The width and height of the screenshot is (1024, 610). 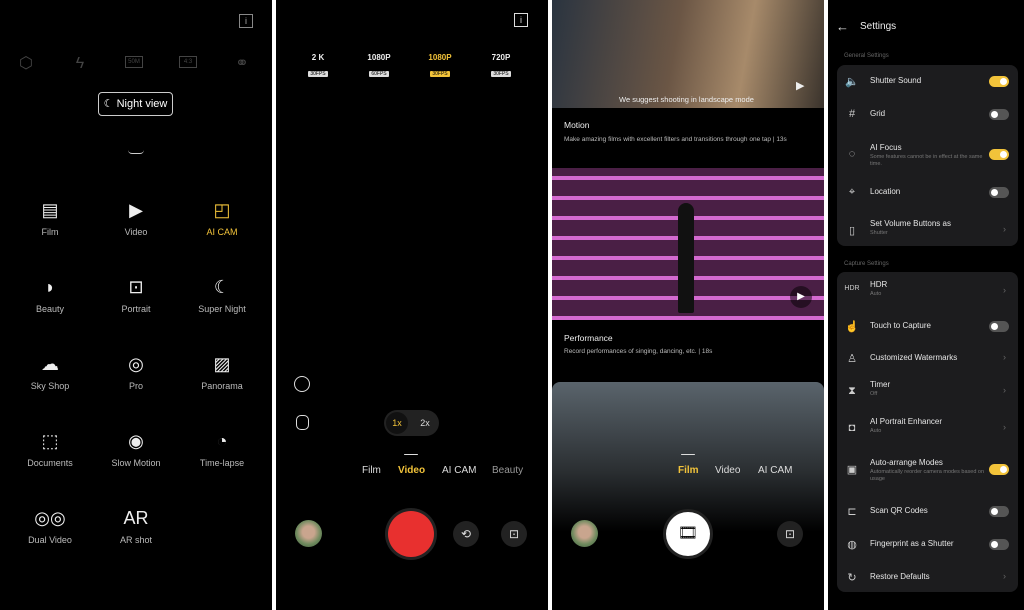 I want to click on zoom-1x-button: 1x, so click(x=397, y=423).